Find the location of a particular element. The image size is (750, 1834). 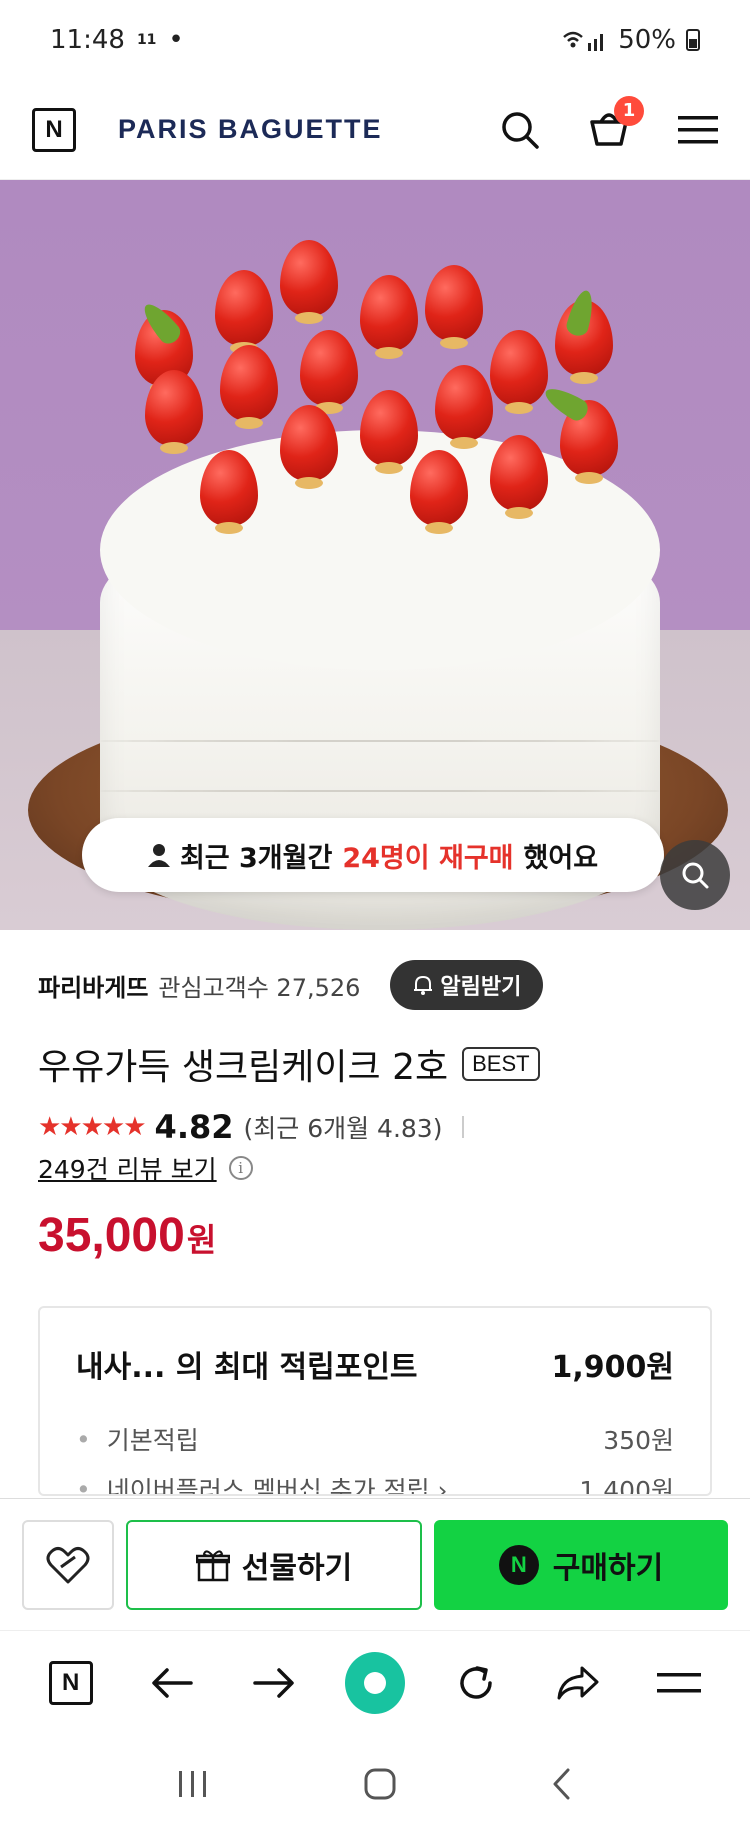

points-line-value: 350원 is located at coordinates (638, 1440).